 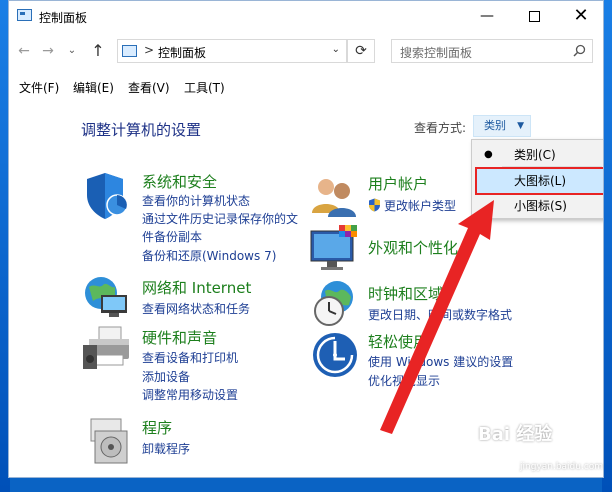 What do you see at coordinates (515, 434) in the screenshot?
I see `watermark-logo: Bai 经验` at bounding box center [515, 434].